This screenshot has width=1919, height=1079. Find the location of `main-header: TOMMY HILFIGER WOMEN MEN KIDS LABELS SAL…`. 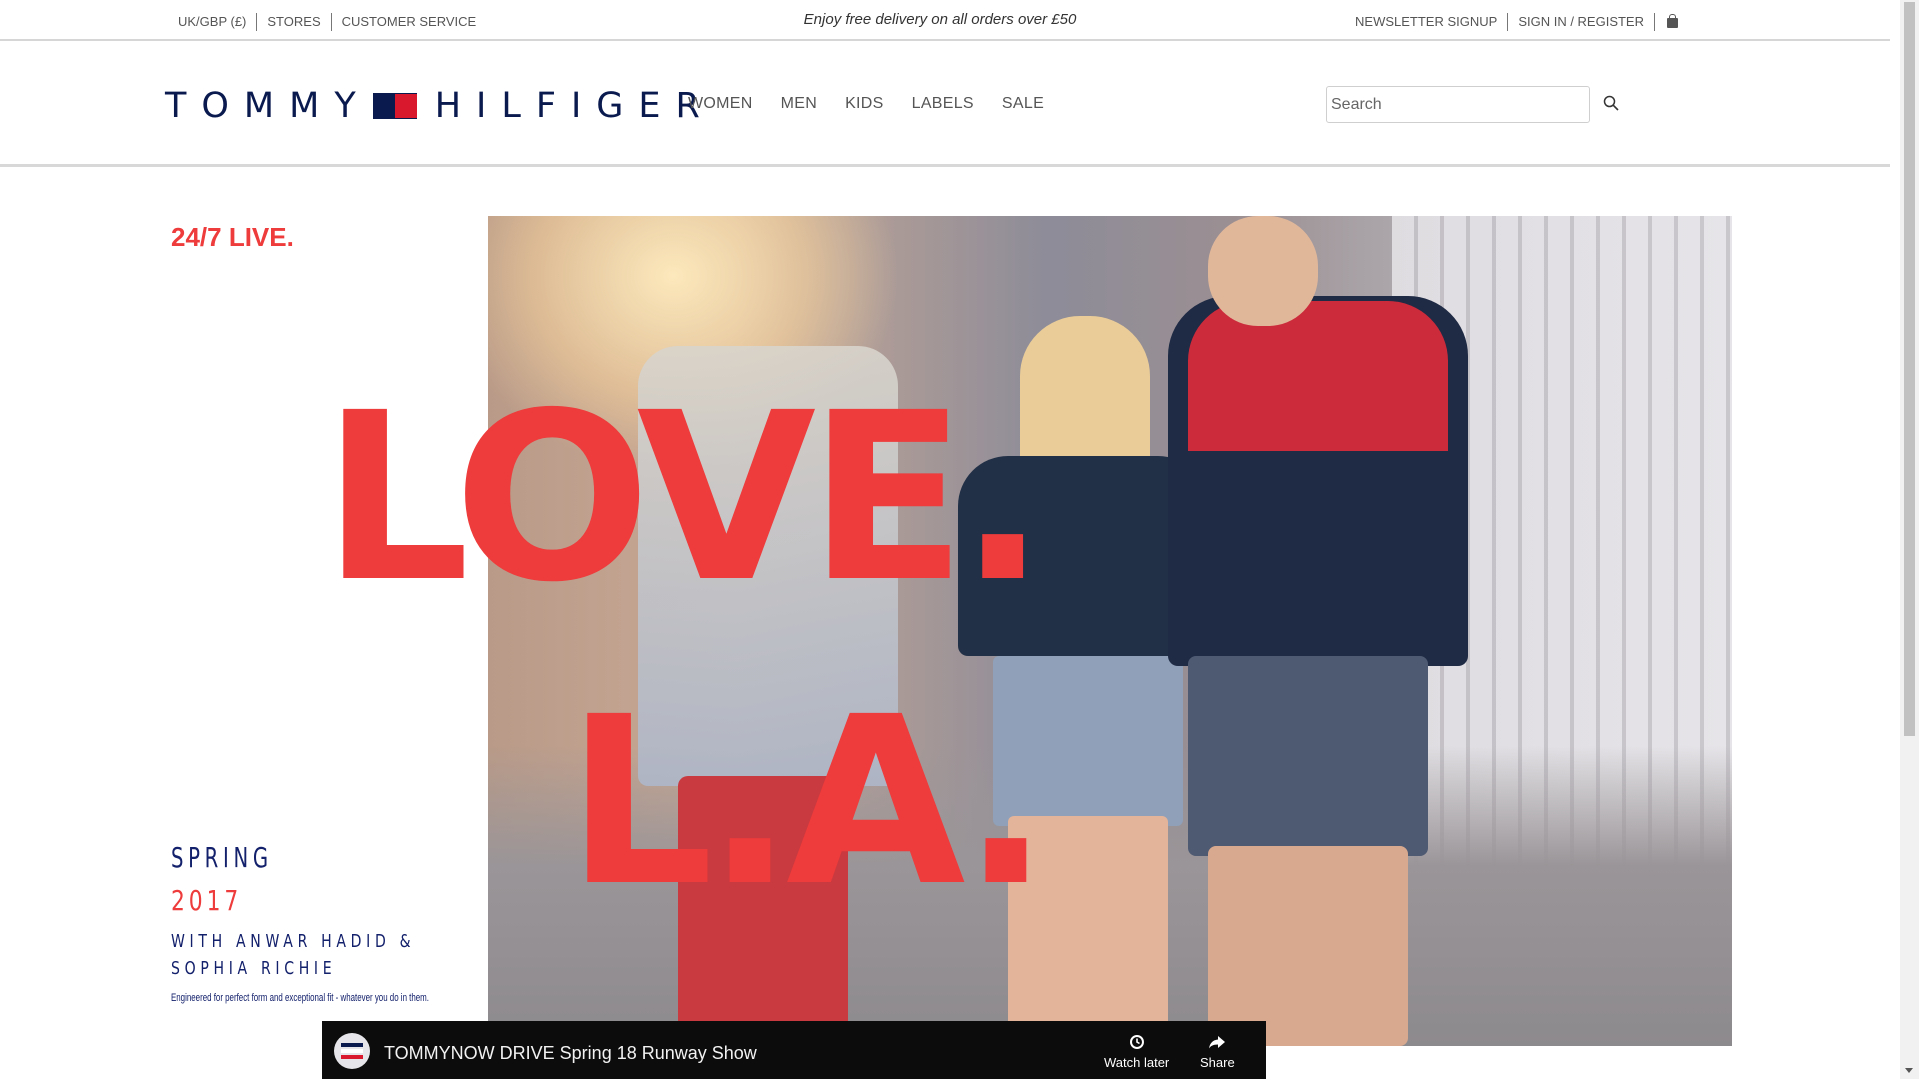

main-header: TOMMY HILFIGER WOMEN MEN KIDS LABELS SAL… is located at coordinates (945, 104).